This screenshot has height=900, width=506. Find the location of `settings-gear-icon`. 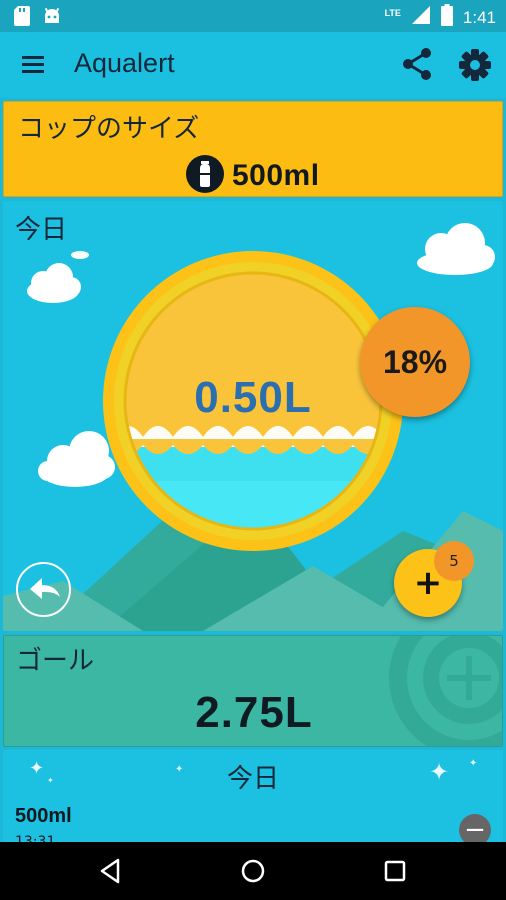

settings-gear-icon is located at coordinates (475, 65).